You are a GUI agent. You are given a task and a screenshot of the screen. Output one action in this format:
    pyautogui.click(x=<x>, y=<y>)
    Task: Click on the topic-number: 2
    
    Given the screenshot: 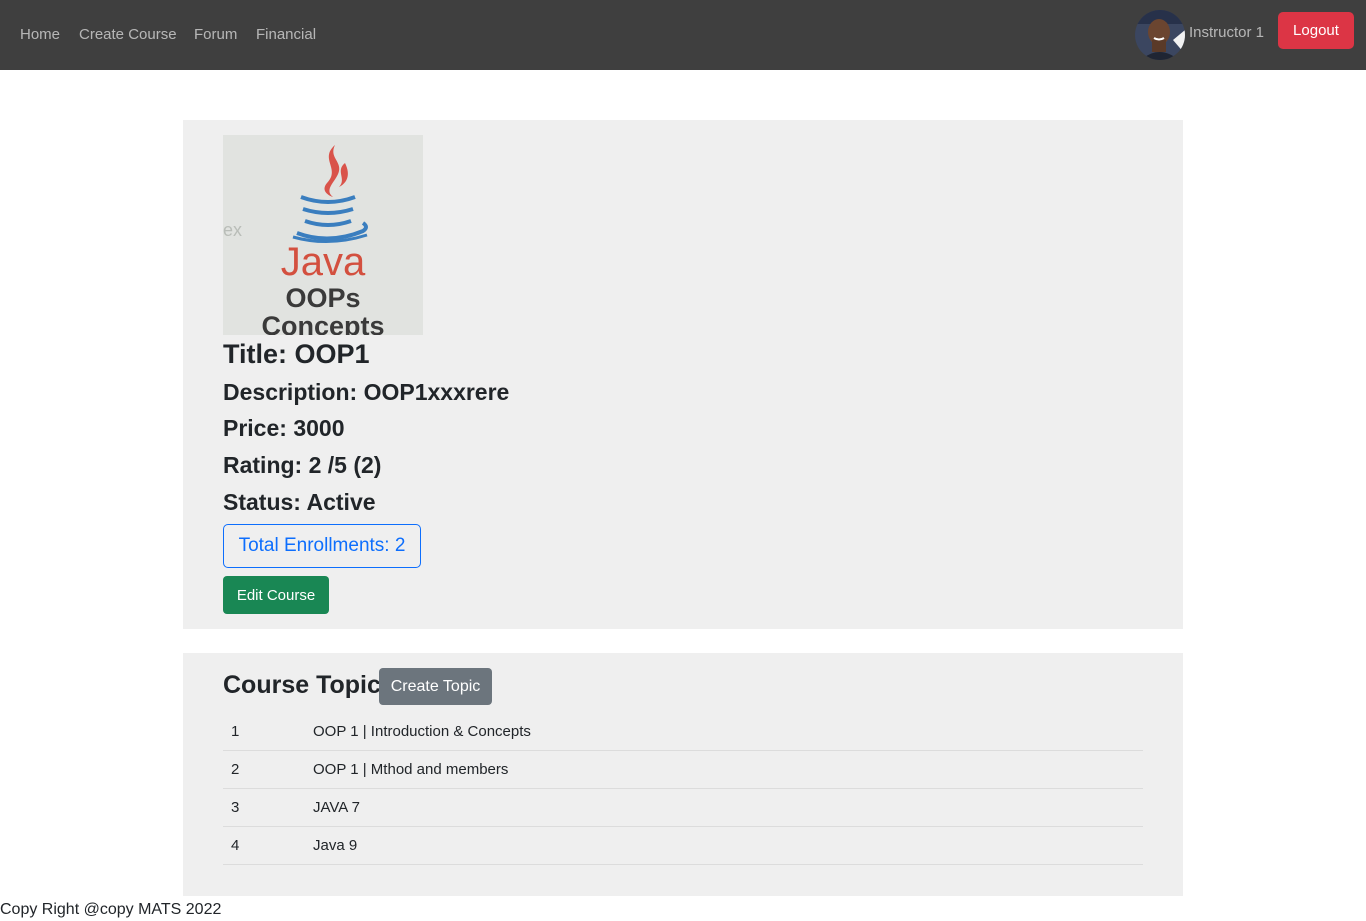 What is the action you would take?
    pyautogui.click(x=264, y=769)
    